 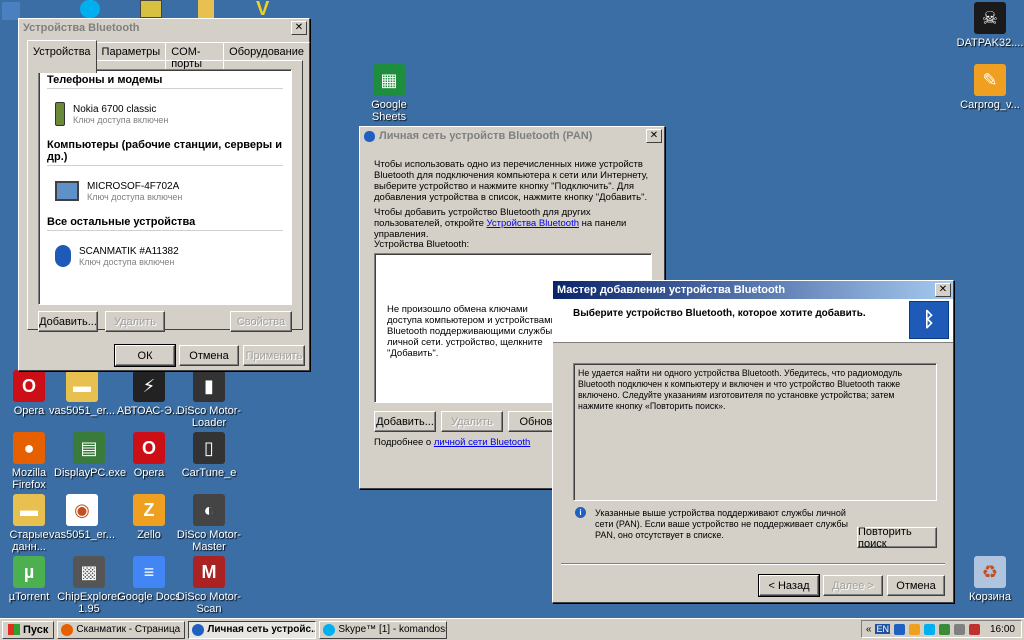 I want to click on desktop-icon-label: DiSco Motor-Scan, so click(x=209, y=603).